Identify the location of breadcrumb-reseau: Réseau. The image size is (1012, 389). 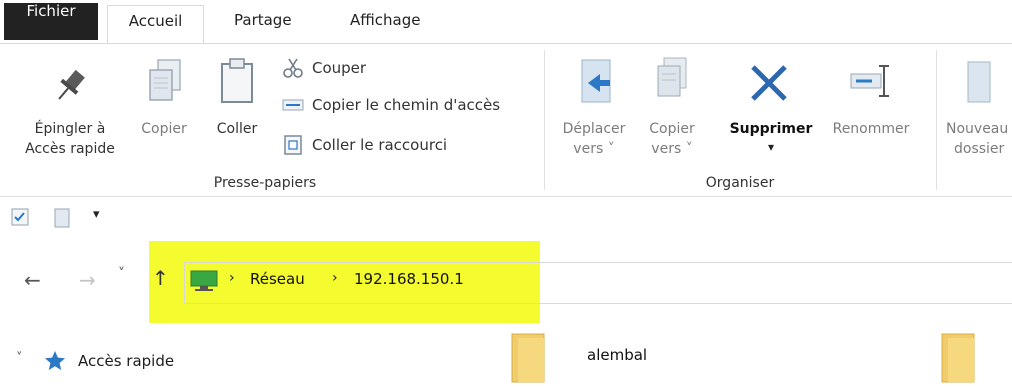
(277, 279).